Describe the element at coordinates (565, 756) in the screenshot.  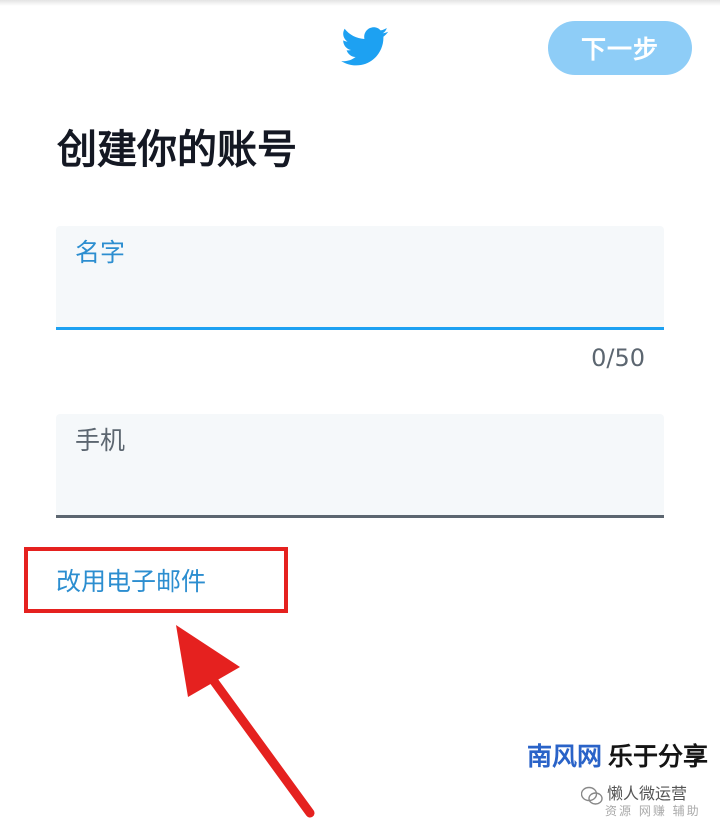
I see `watermark-brand-primary: 南风网` at that location.